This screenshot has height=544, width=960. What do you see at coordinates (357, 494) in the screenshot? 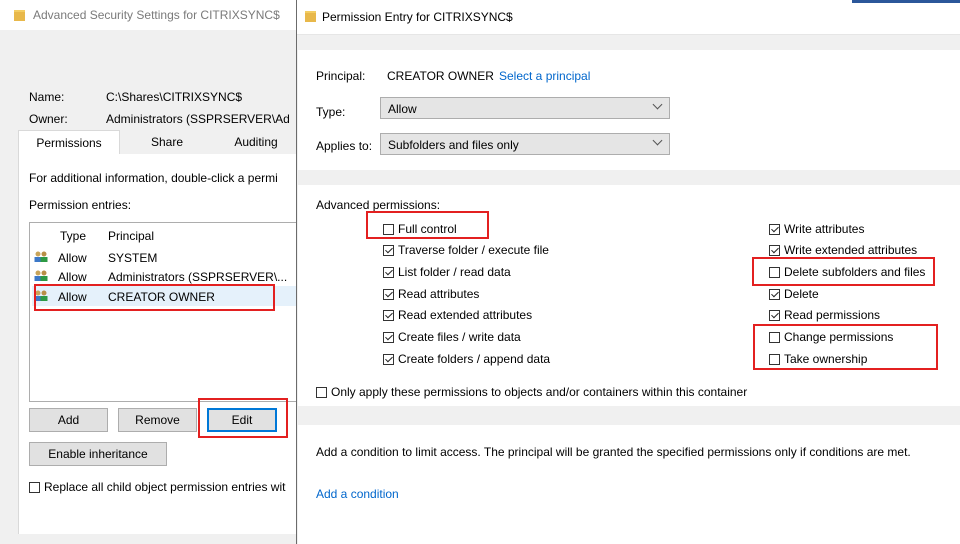
I see `add-condition-link: Add a condition` at bounding box center [357, 494].